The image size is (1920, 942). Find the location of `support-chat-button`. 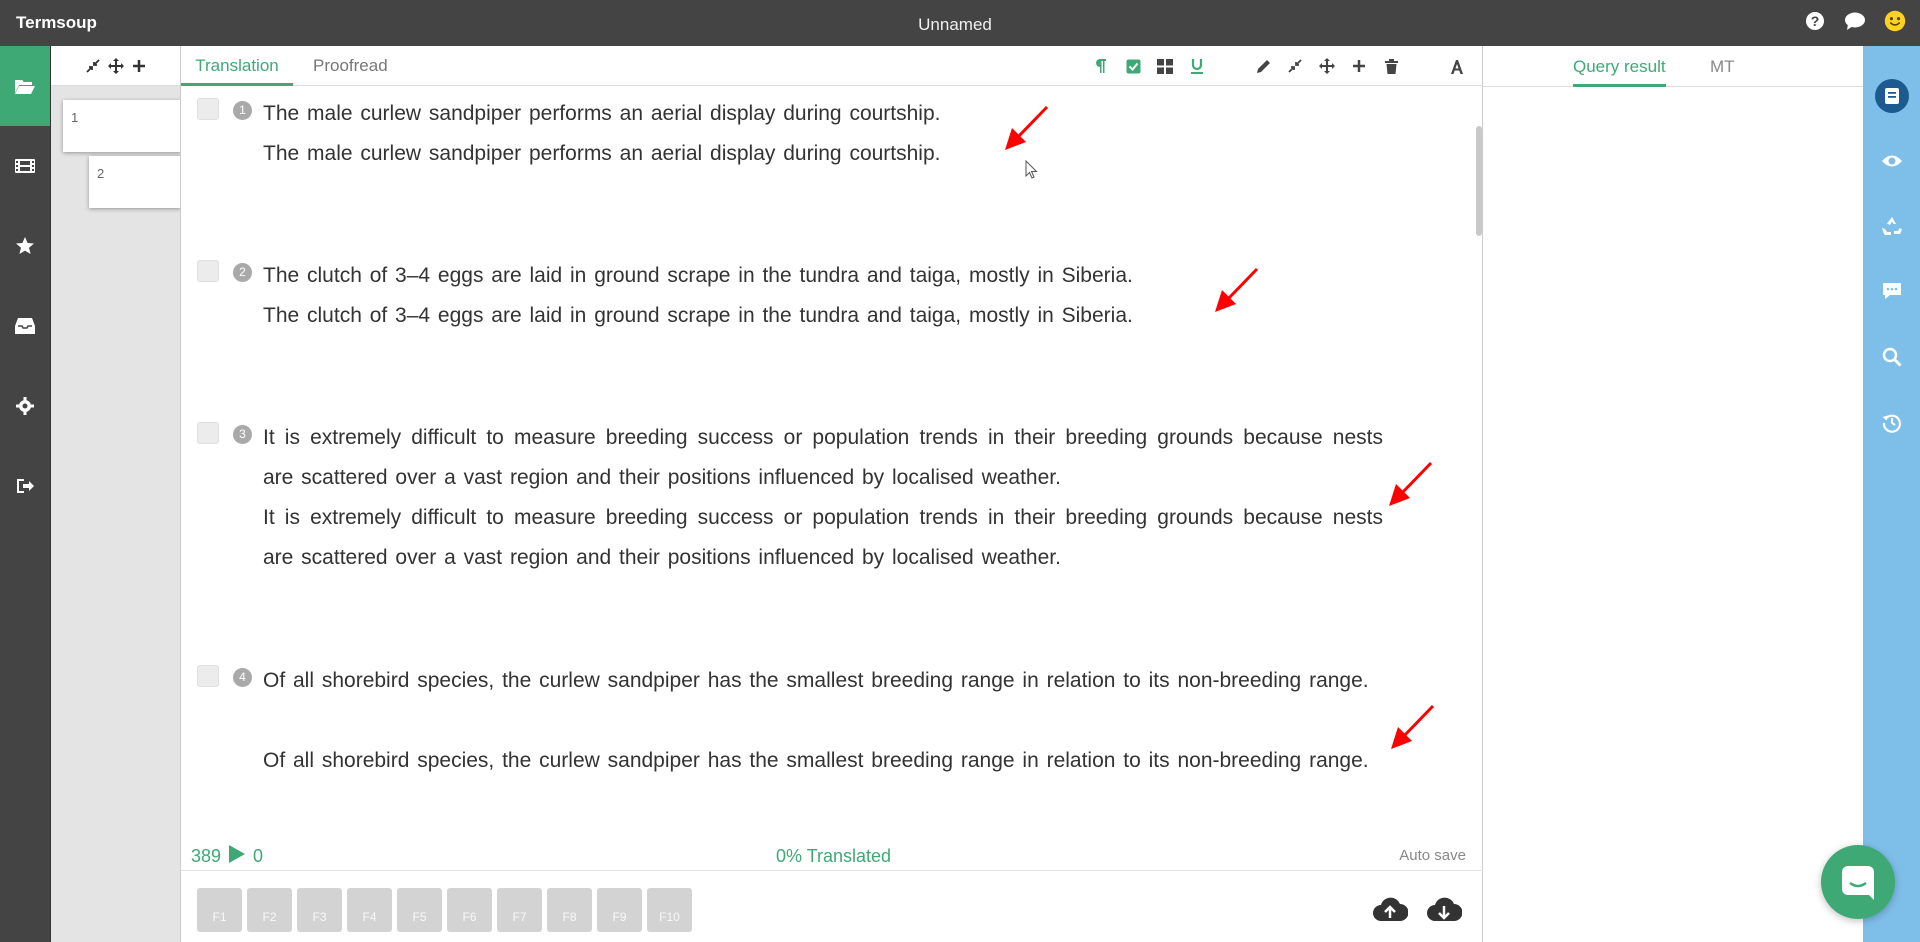

support-chat-button is located at coordinates (1858, 882).